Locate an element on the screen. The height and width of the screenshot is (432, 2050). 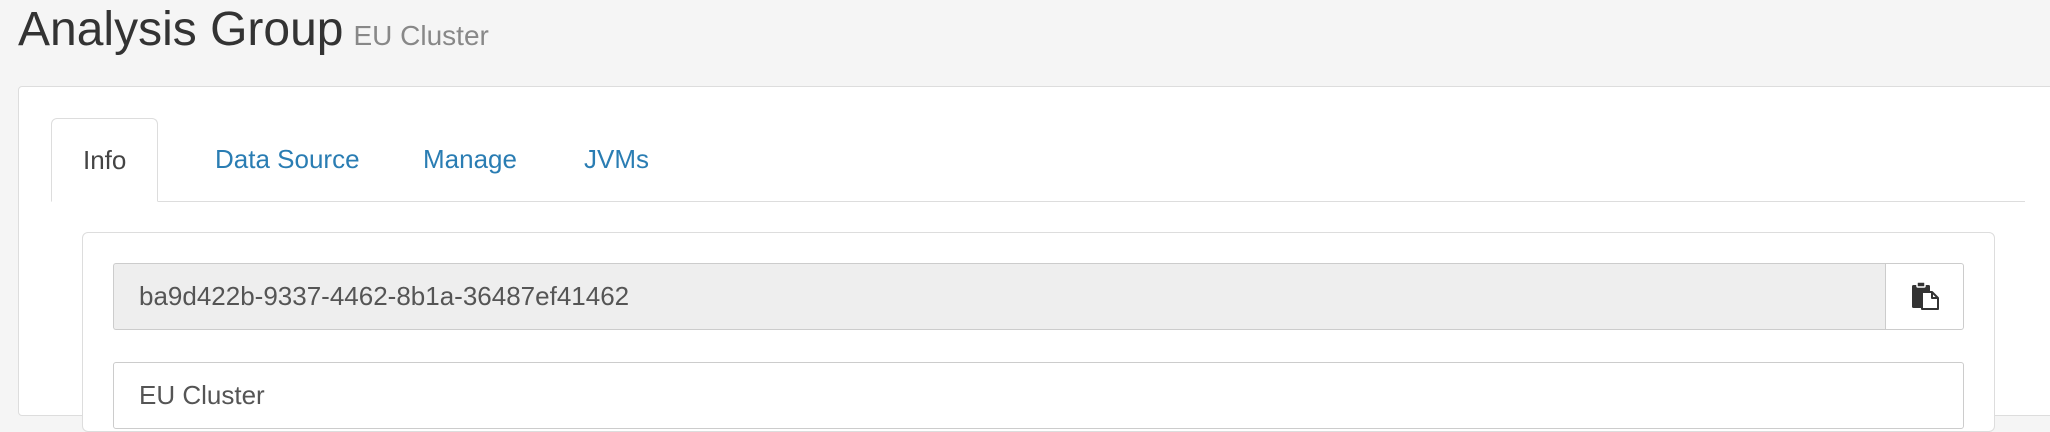
page-title: Analysis Group is located at coordinates (181, 29).